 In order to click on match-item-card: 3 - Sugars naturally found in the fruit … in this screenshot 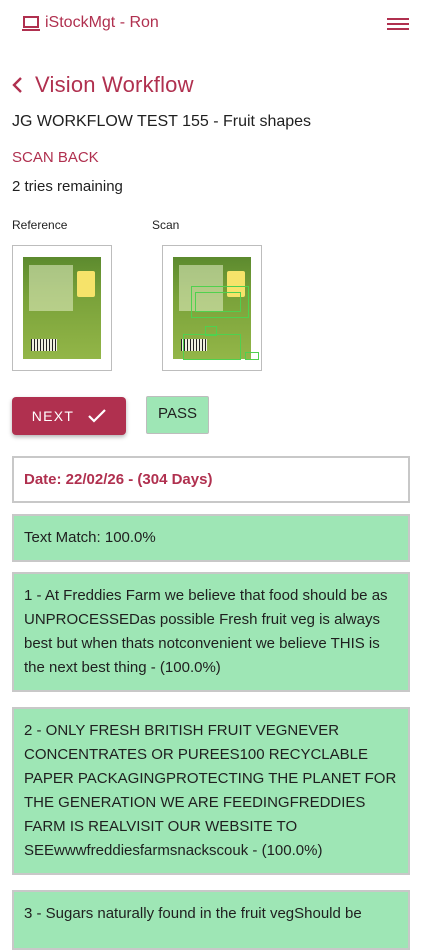, I will do `click(211, 920)`.